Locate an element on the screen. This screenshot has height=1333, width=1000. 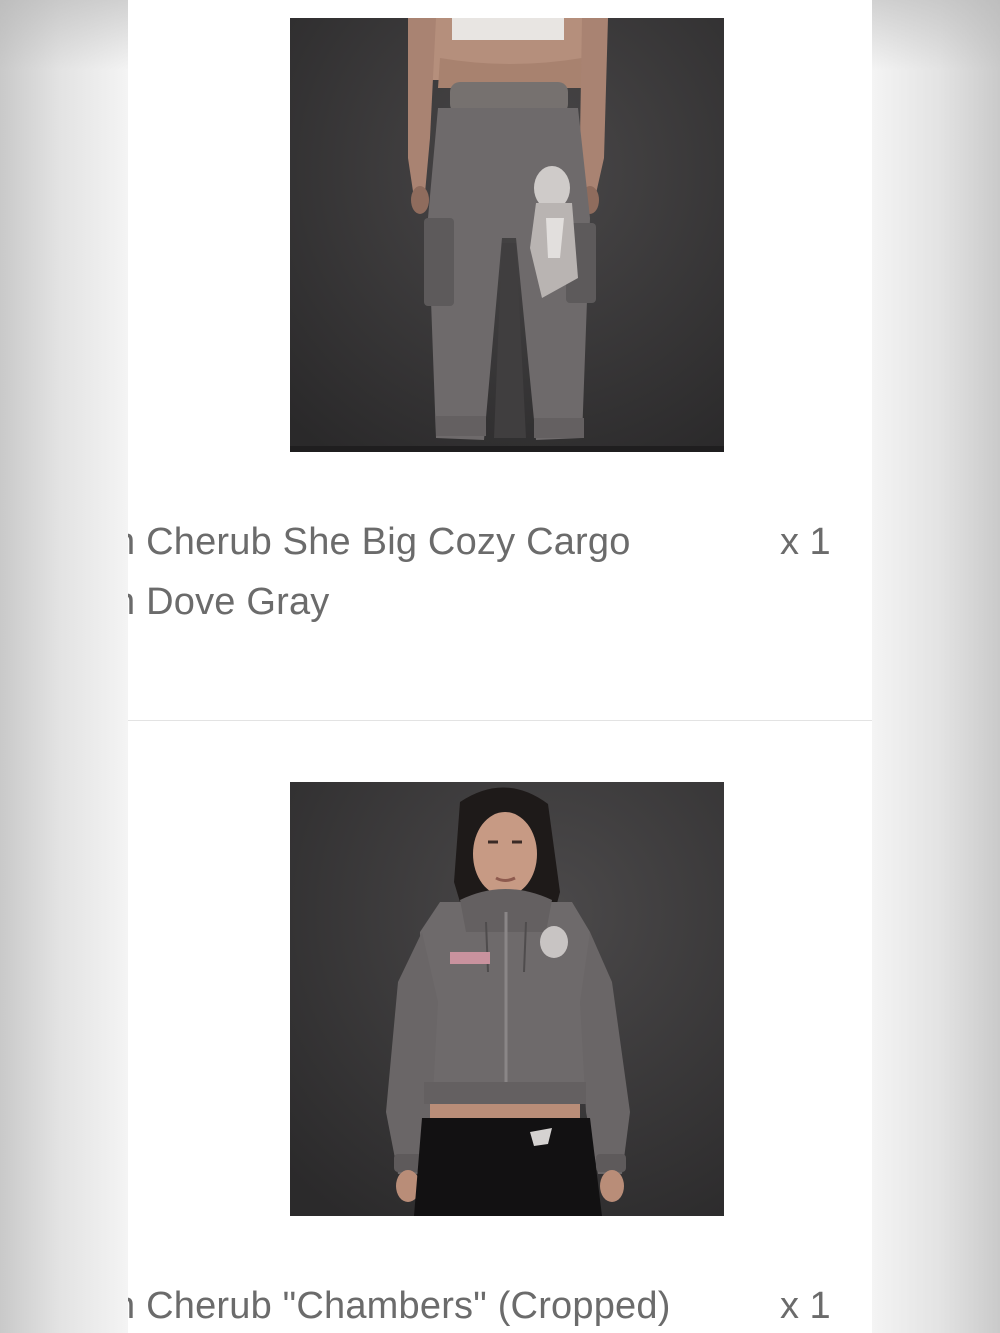
product-image-cargo is located at coordinates (507, 235).